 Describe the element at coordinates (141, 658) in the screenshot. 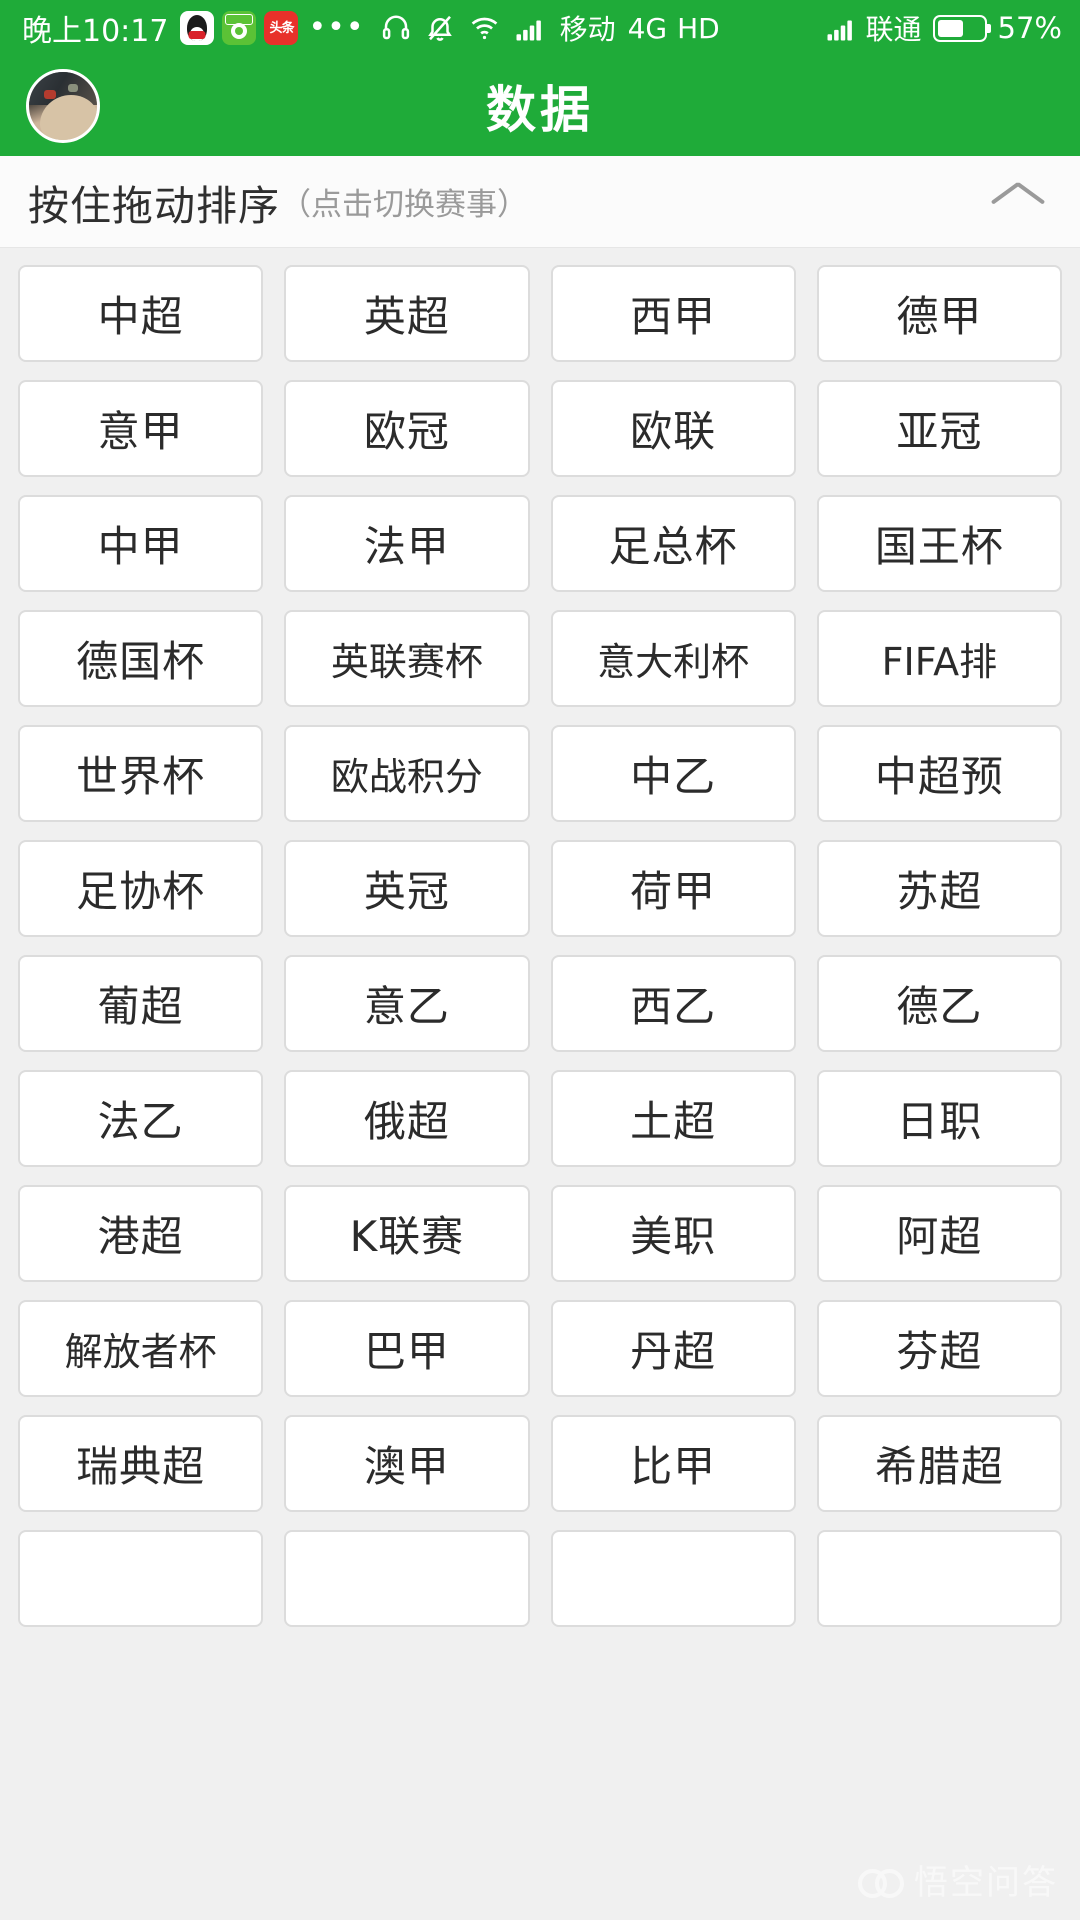

I see `league-tile: 德国杯` at that location.